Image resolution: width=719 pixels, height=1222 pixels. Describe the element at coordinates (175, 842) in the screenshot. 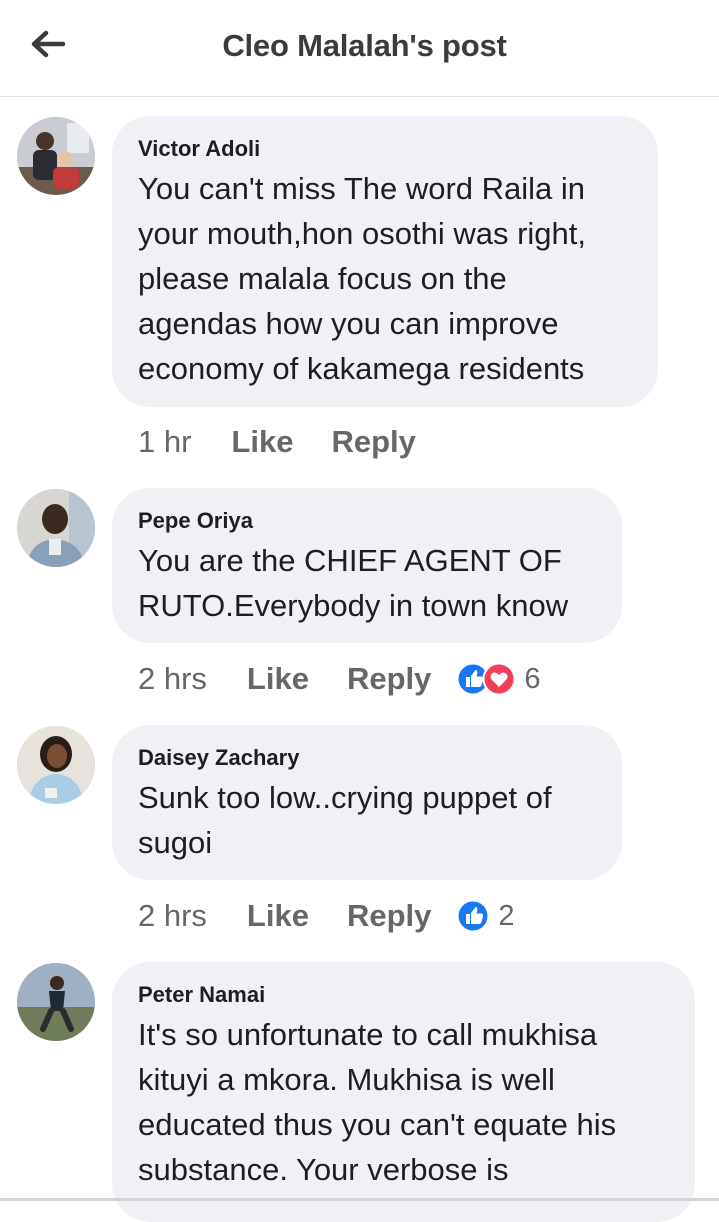

I see `comment-line: sugoi` at that location.